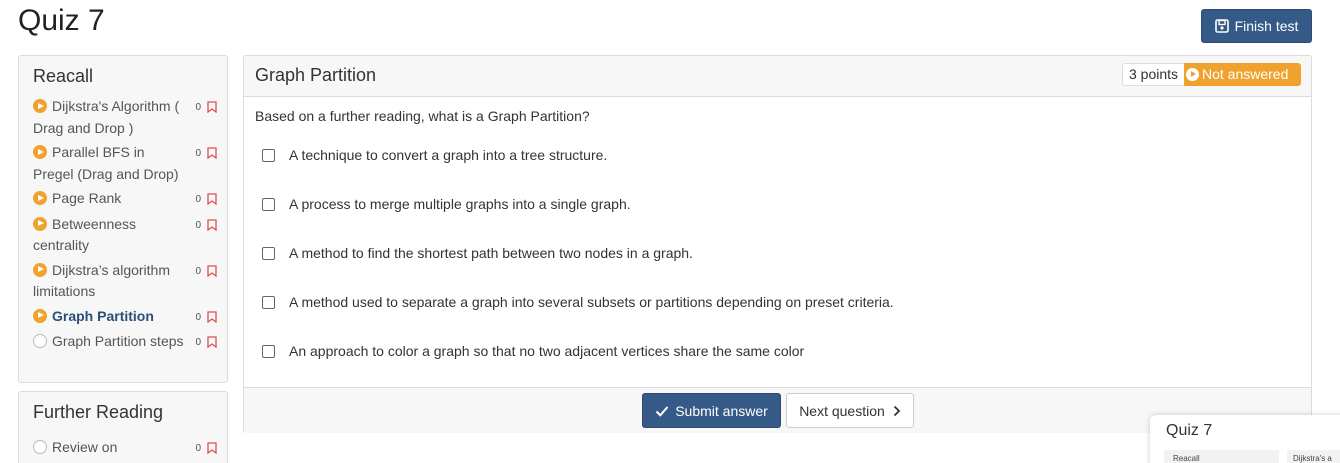 The image size is (1340, 463). I want to click on quiz-preview-popup: Quiz 7 Reacall Dijkstra's a, so click(1245, 439).